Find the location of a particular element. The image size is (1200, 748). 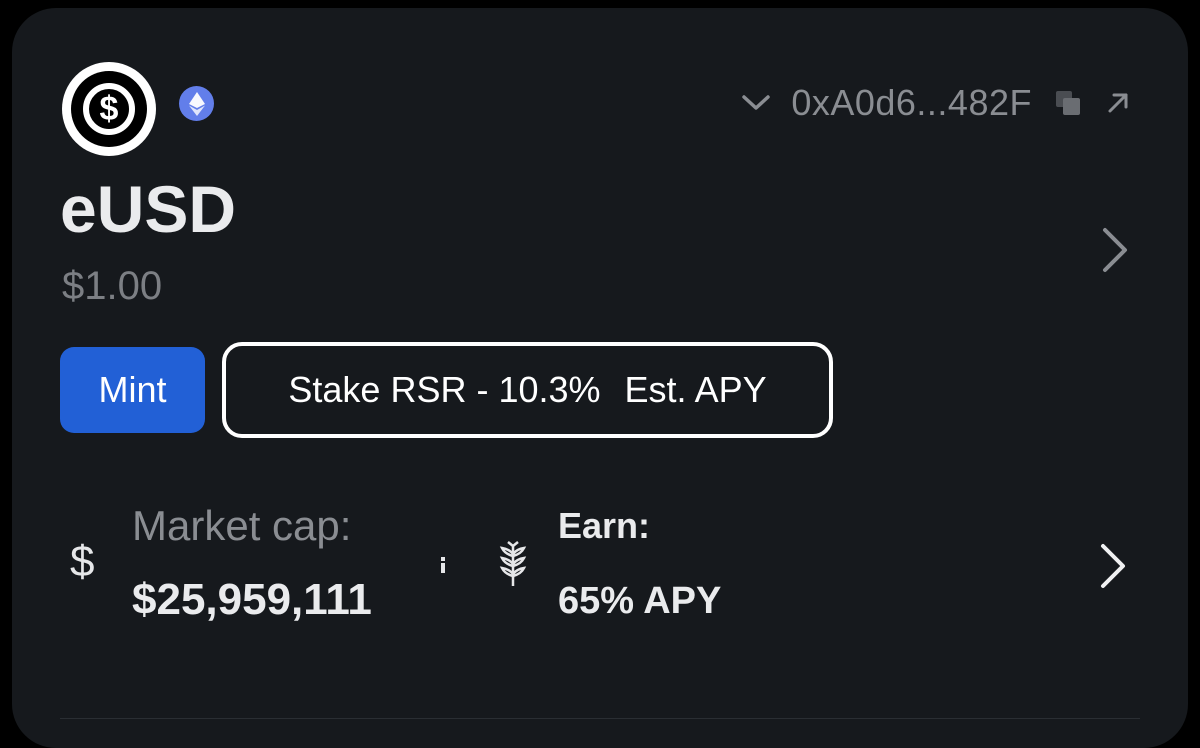

info-icon is located at coordinates (443, 567).